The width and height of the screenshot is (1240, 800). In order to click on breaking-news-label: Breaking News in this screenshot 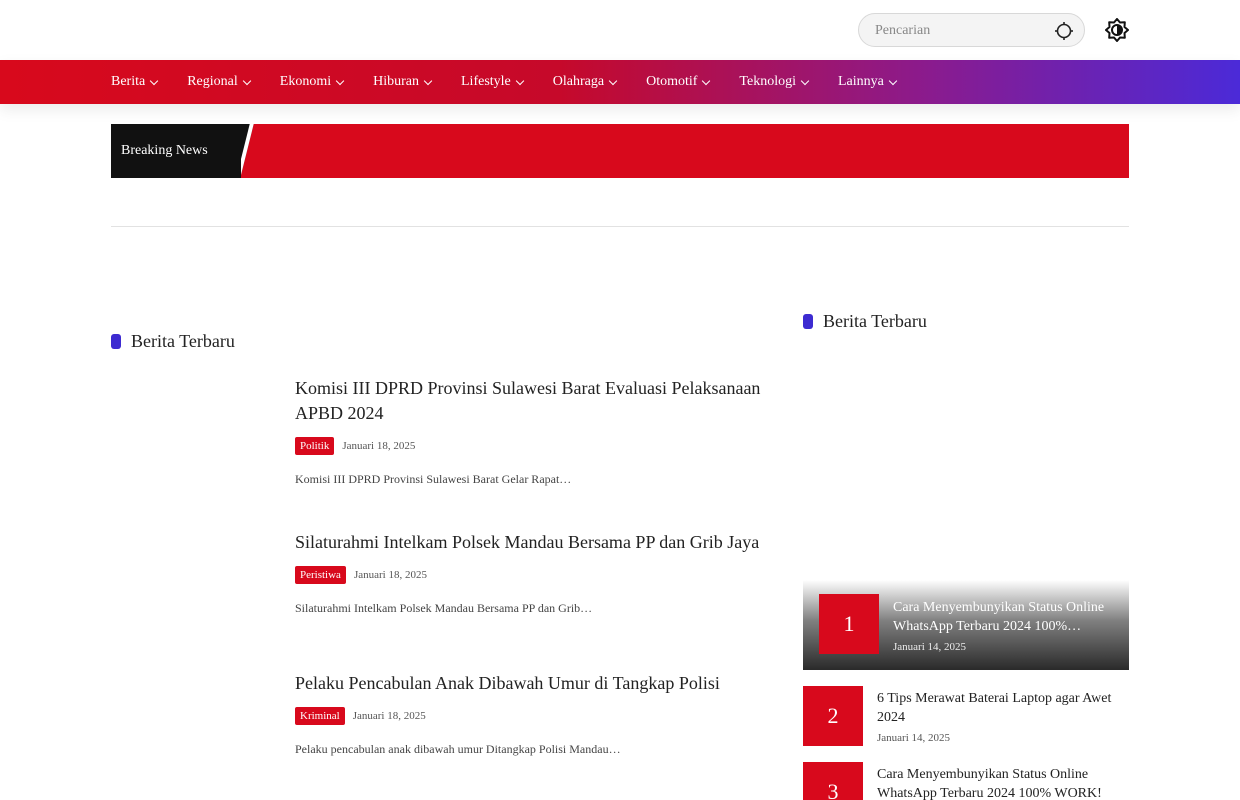, I will do `click(176, 151)`.